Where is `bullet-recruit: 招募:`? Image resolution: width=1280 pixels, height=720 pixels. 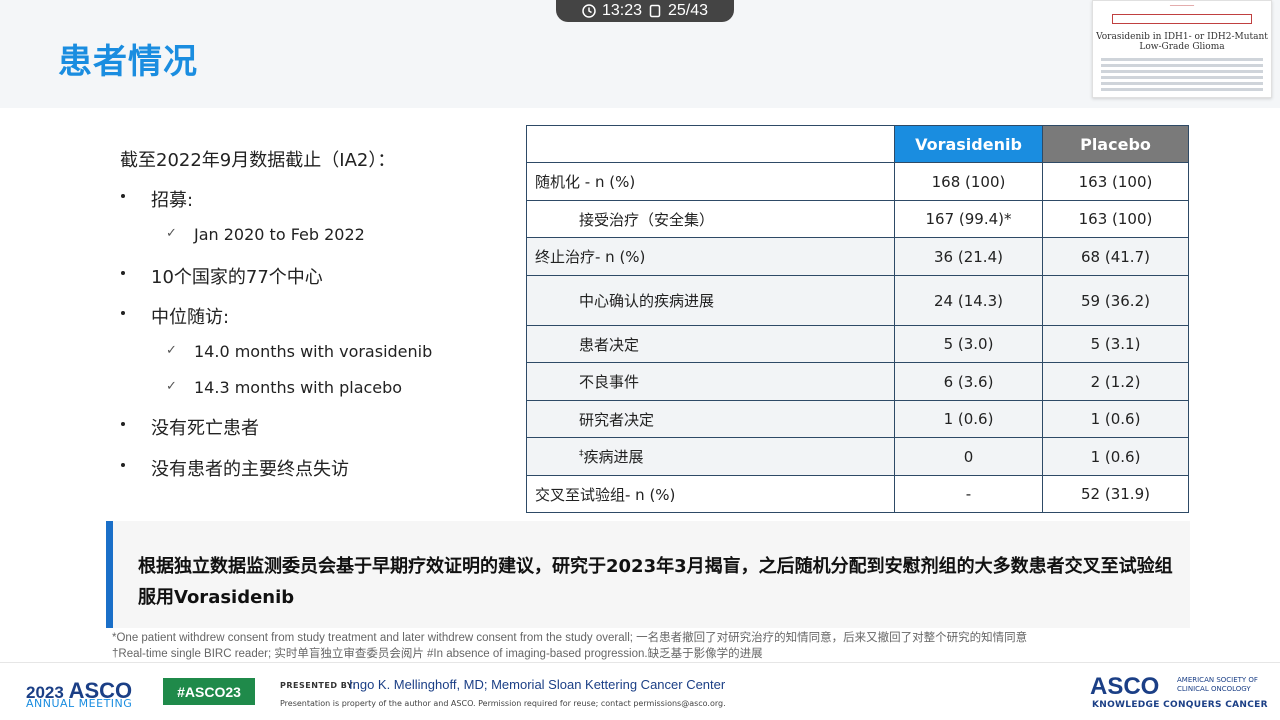
bullet-recruit: 招募: is located at coordinates (157, 199).